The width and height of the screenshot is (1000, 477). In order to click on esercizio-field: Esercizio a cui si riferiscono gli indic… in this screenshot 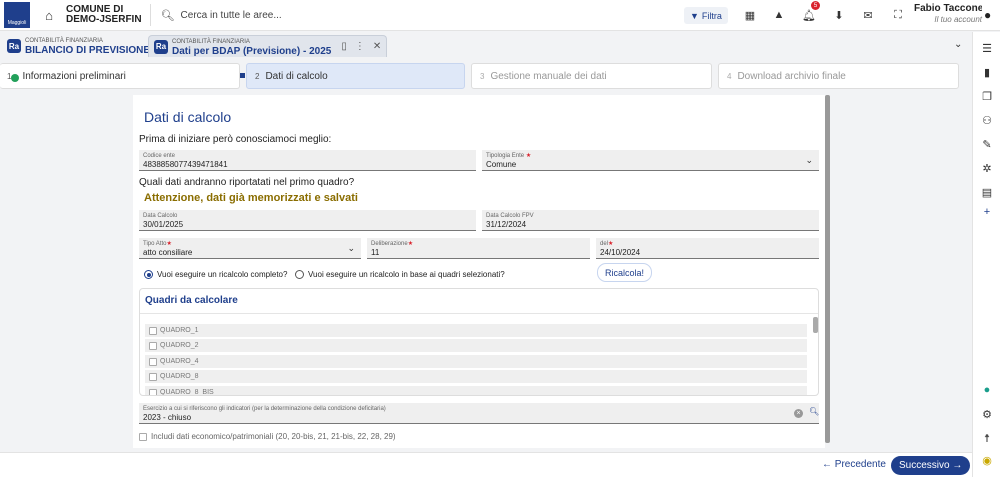, I will do `click(479, 413)`.